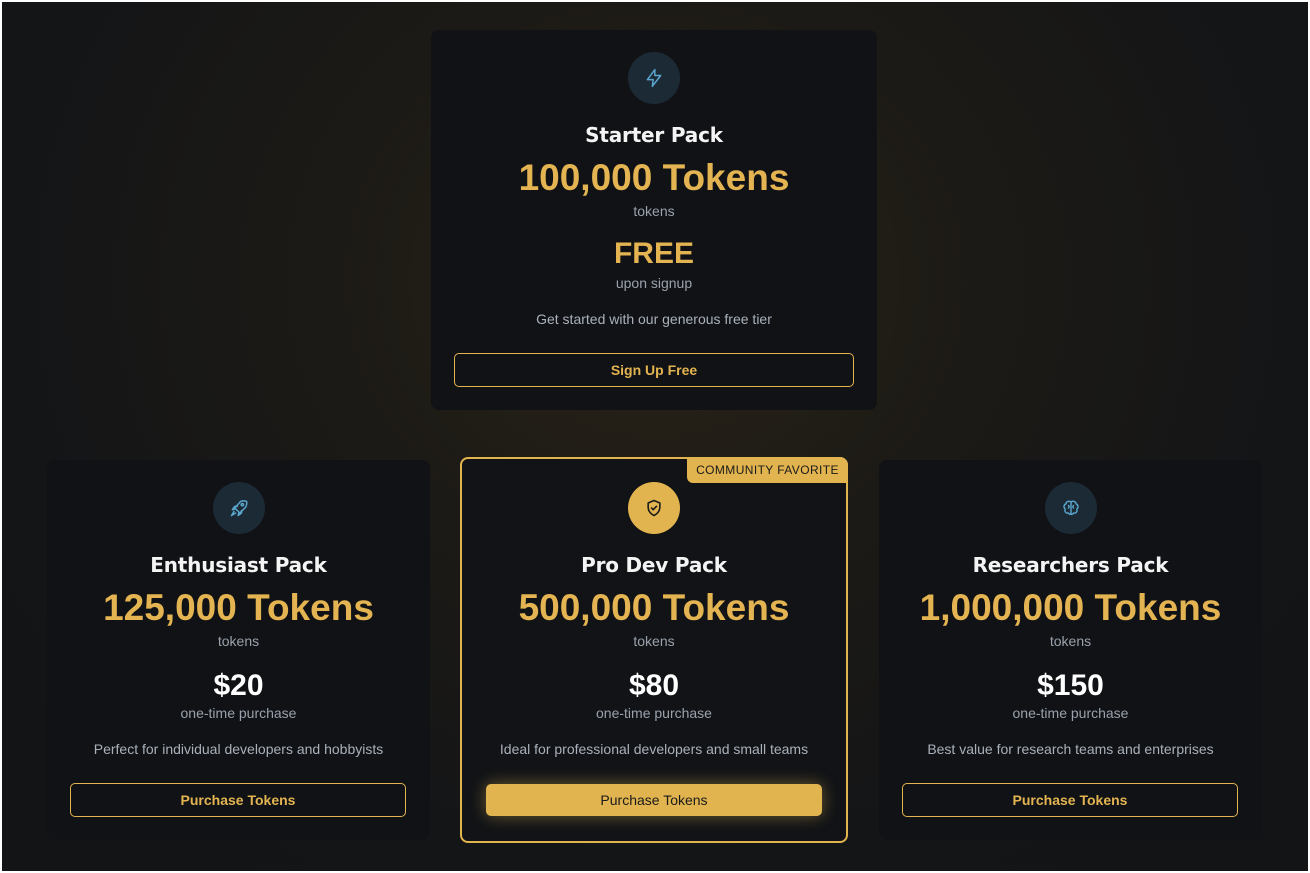 This screenshot has height=873, width=1310. What do you see at coordinates (767, 470) in the screenshot?
I see `community-favorite-badge: COMMUNITY FAVORITE` at bounding box center [767, 470].